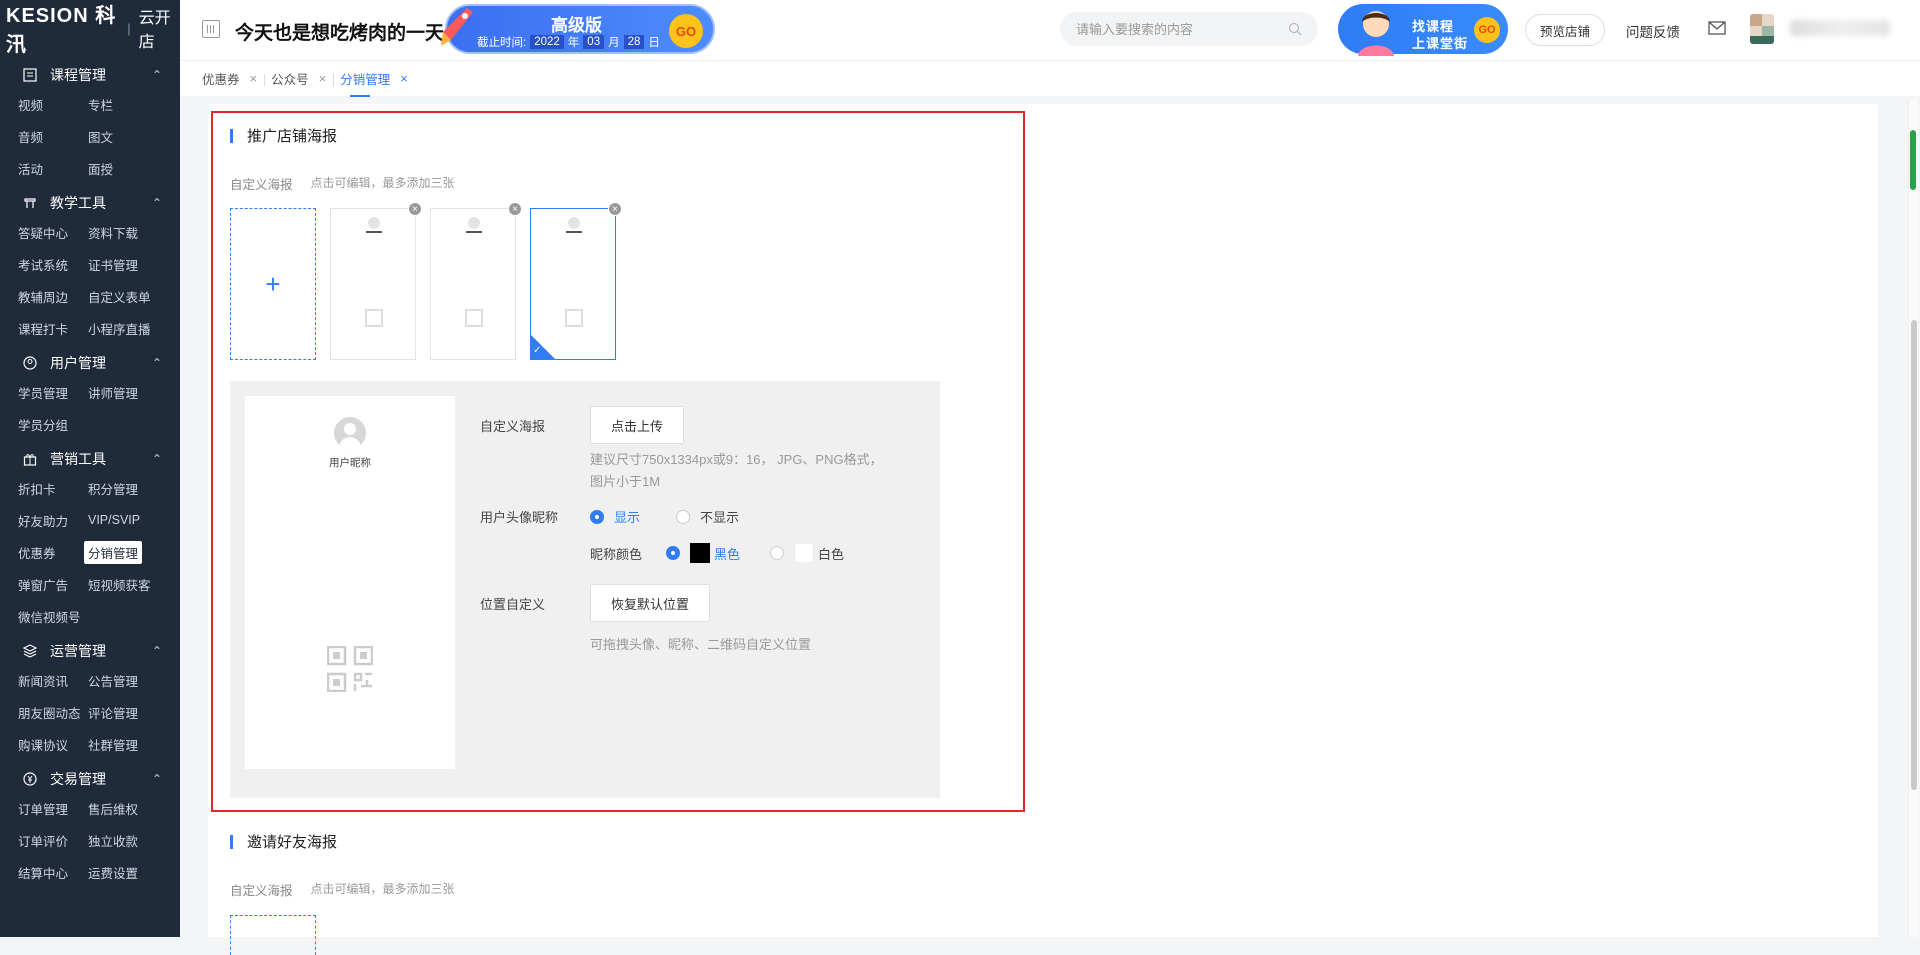  What do you see at coordinates (374, 79) in the screenshot?
I see `tab-distribution: 分销管理 ×` at bounding box center [374, 79].